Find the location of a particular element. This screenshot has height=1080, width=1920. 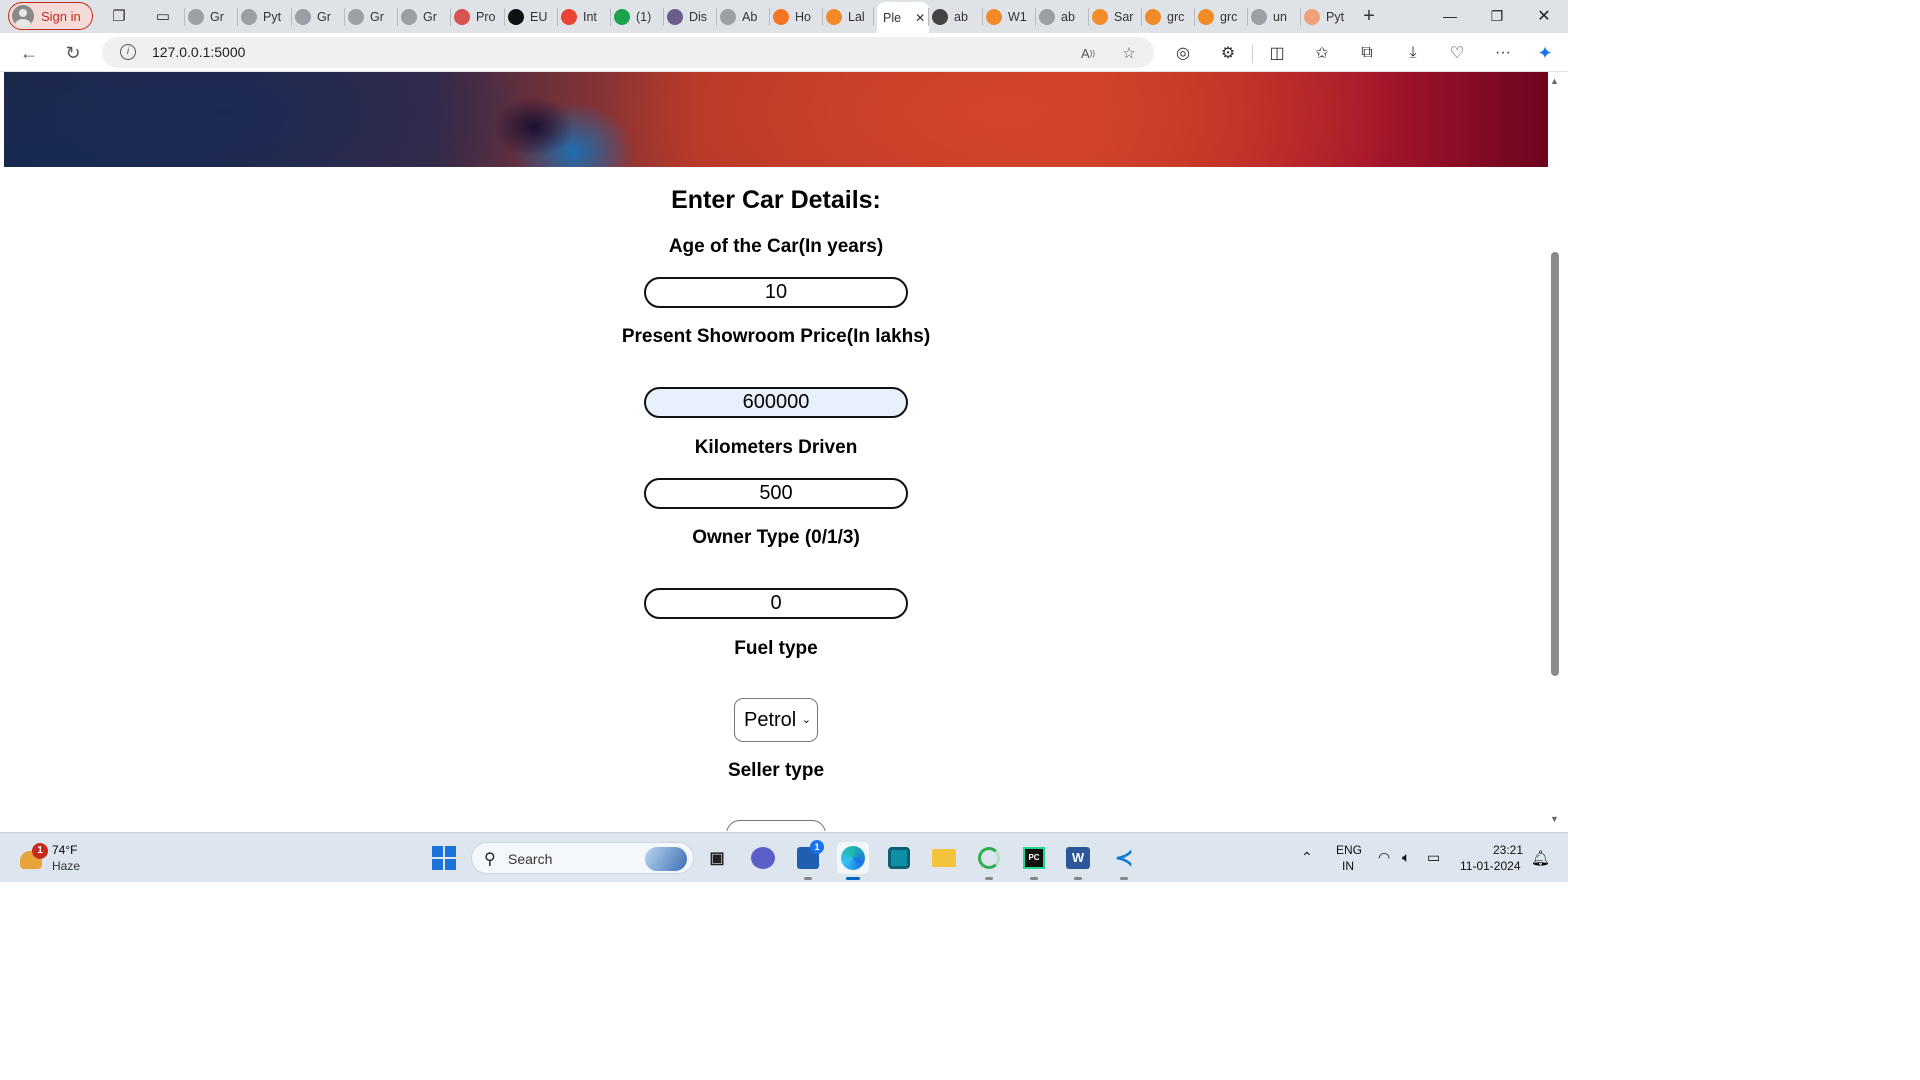

url-text: 127.0.0.1:5000 is located at coordinates (198, 52).